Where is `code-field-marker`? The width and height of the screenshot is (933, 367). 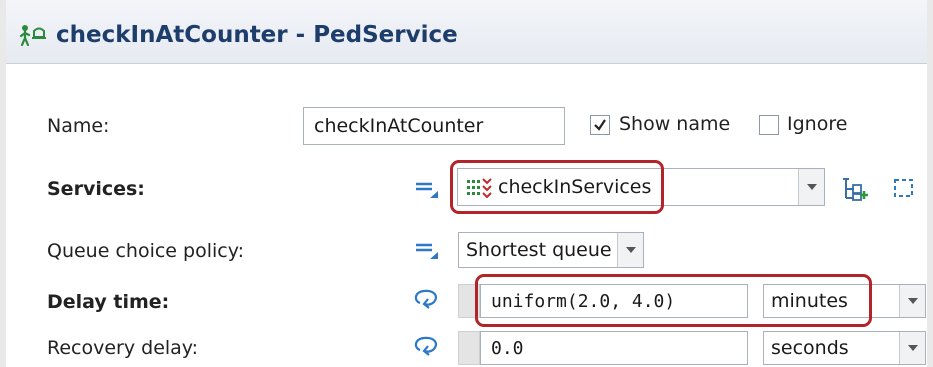 code-field-marker is located at coordinates (469, 348).